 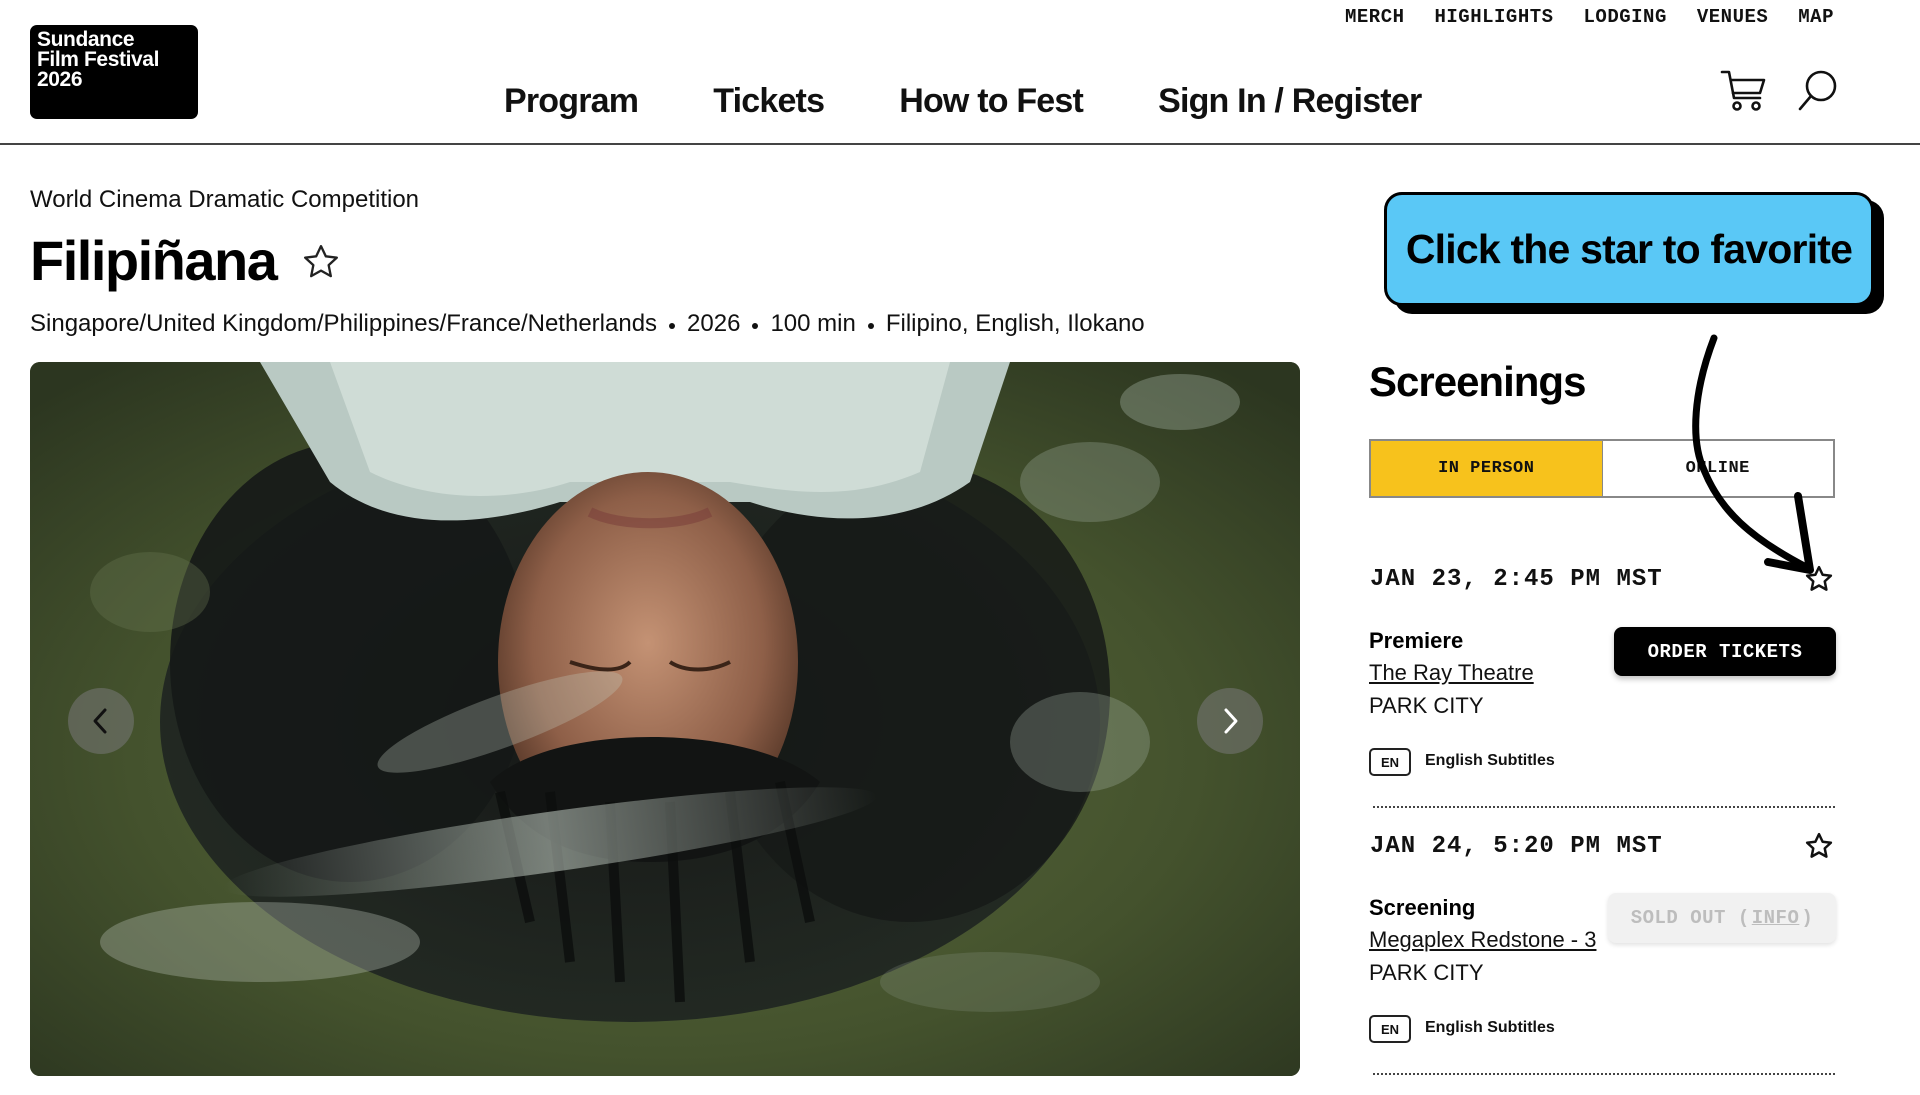 What do you see at coordinates (1732, 17) in the screenshot?
I see `nav-venues: VENUES` at bounding box center [1732, 17].